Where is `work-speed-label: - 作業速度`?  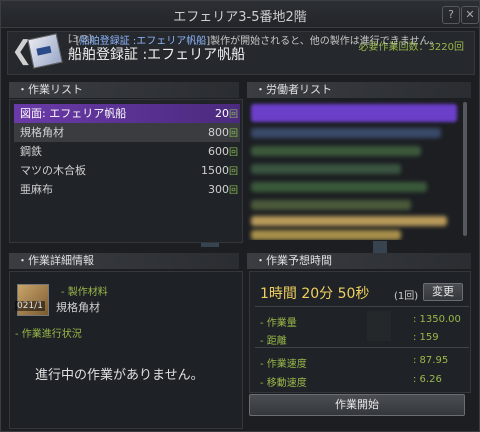
work-speed-label: - 作業速度 is located at coordinates (283, 364).